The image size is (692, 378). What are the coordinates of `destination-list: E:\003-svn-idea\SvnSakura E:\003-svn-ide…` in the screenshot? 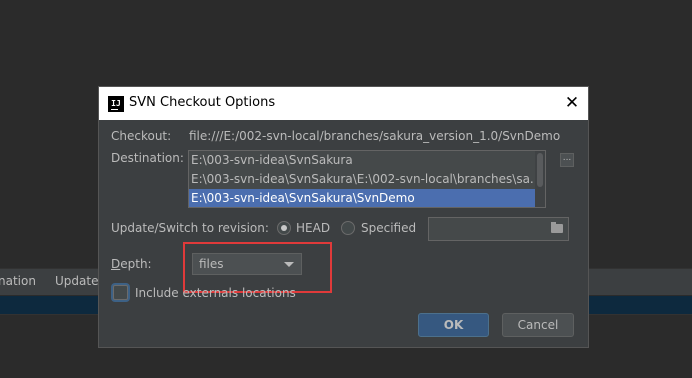 It's located at (367, 179).